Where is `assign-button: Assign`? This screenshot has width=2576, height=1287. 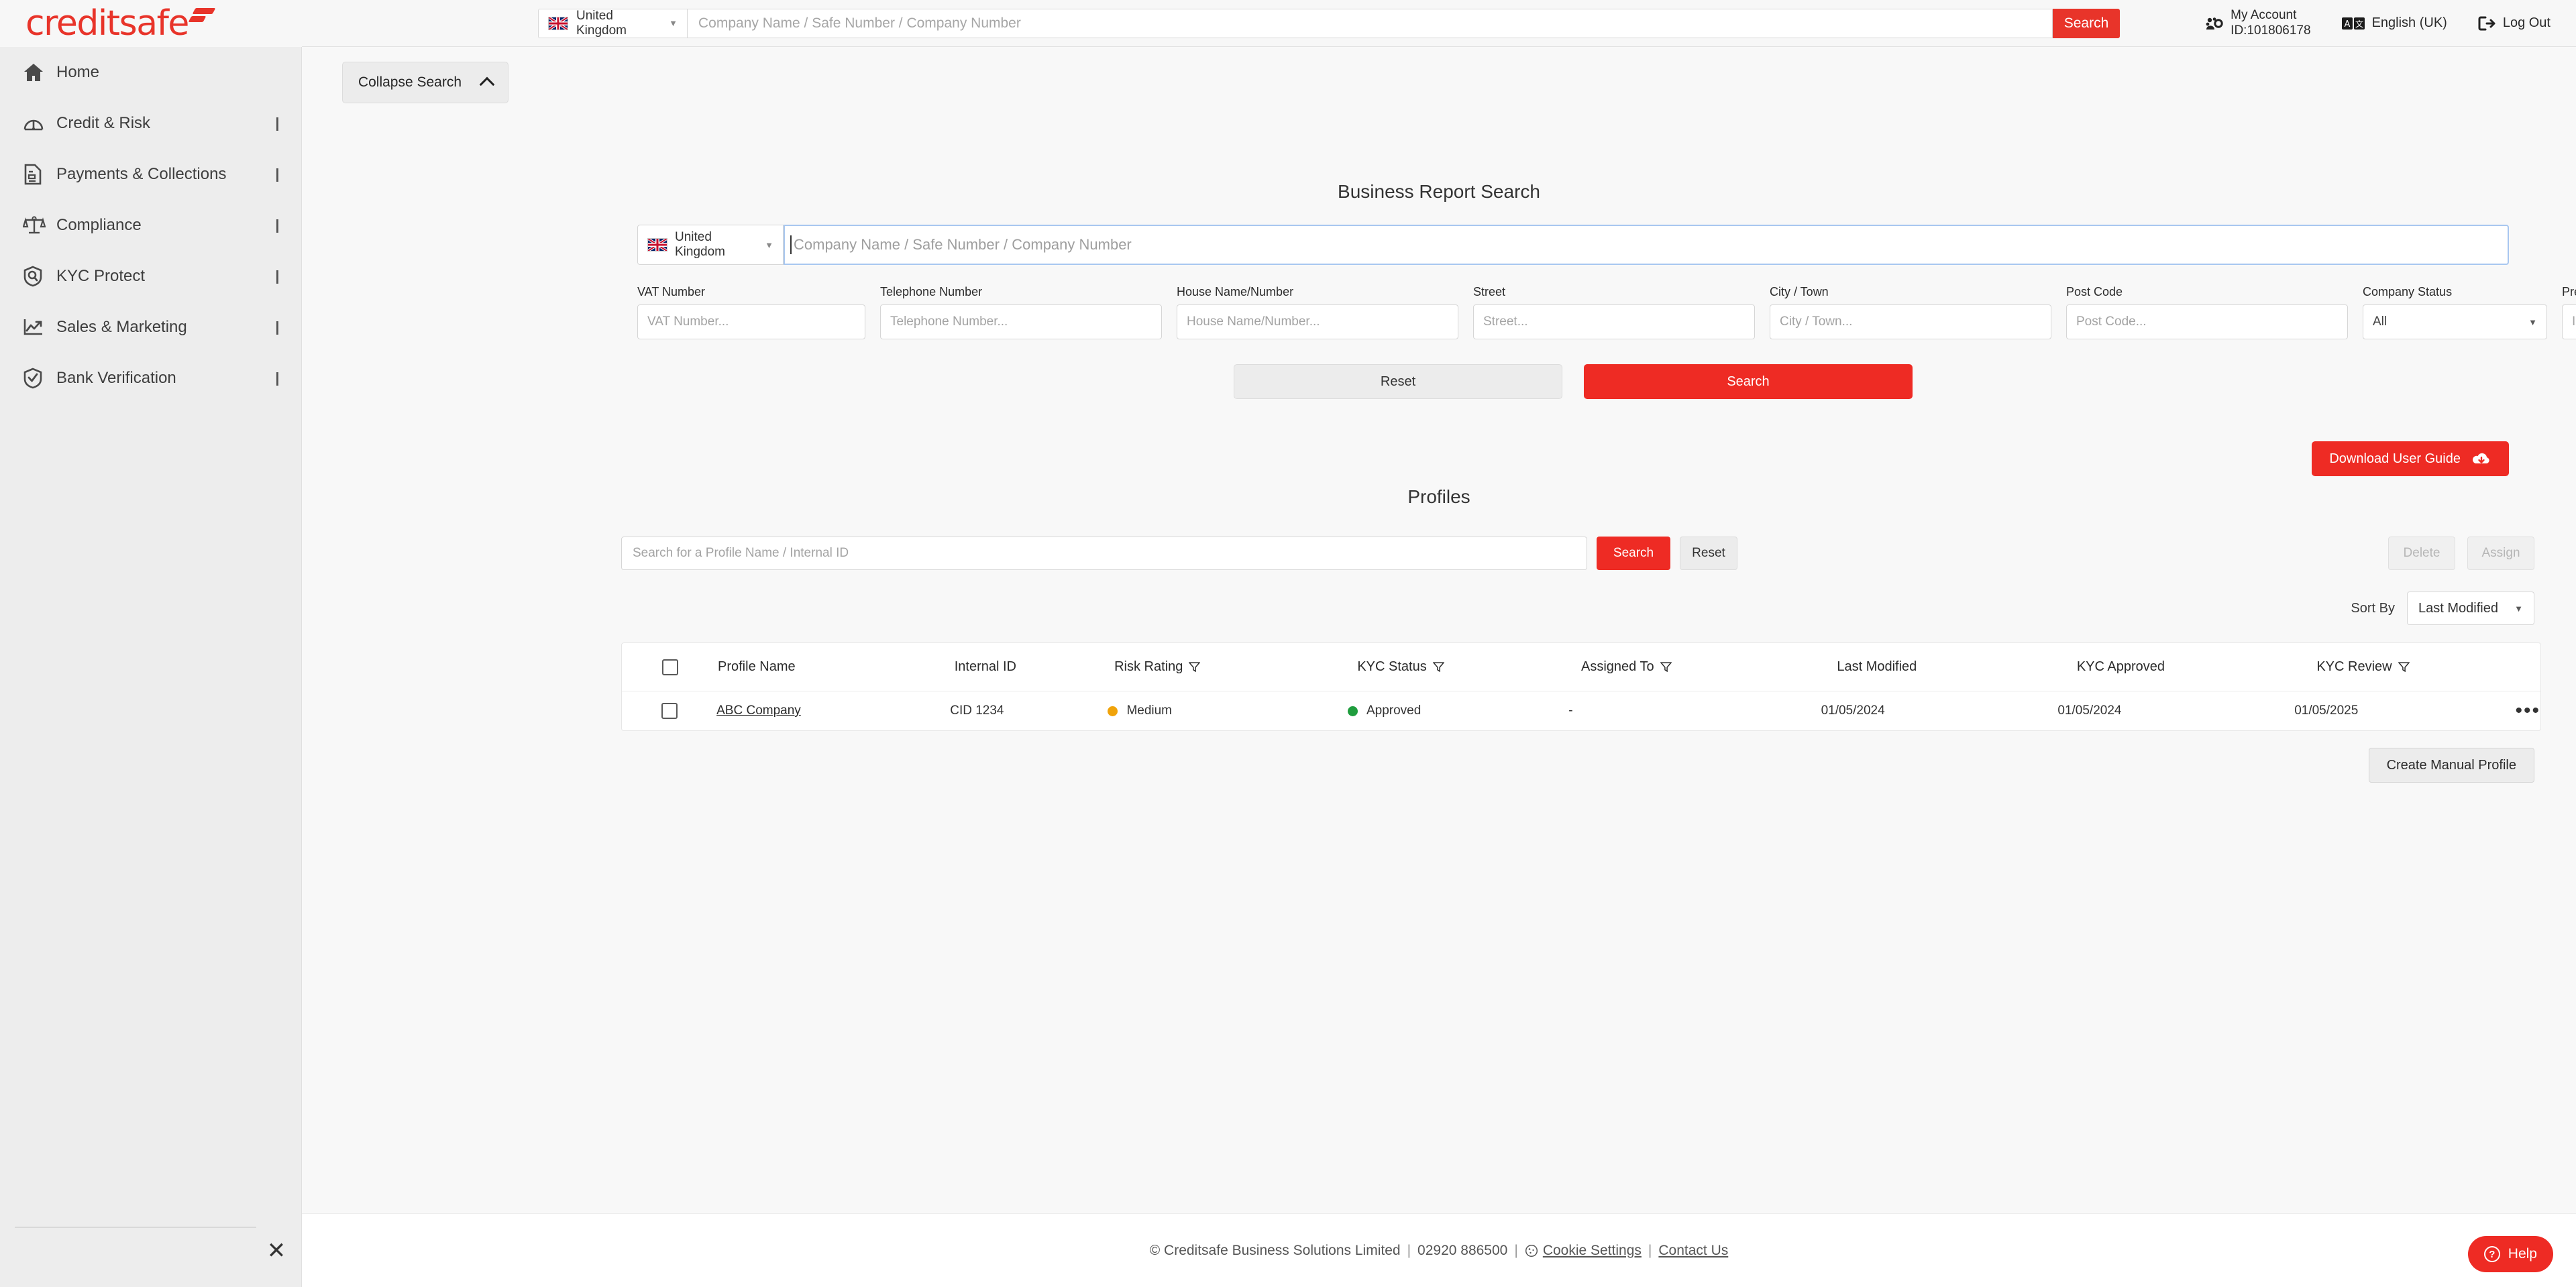
assign-button: Assign is located at coordinates (2500, 553).